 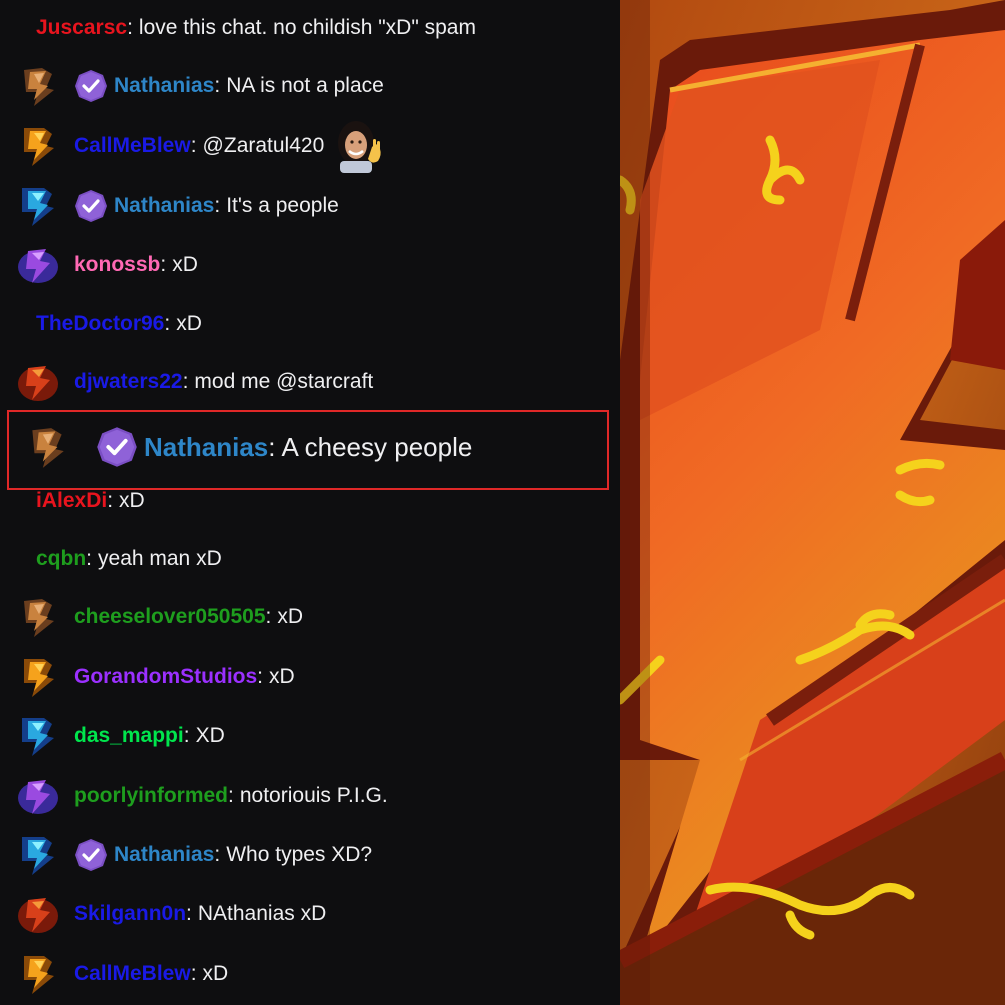 I want to click on chat-username: poorlyinformed, so click(x=151, y=796).